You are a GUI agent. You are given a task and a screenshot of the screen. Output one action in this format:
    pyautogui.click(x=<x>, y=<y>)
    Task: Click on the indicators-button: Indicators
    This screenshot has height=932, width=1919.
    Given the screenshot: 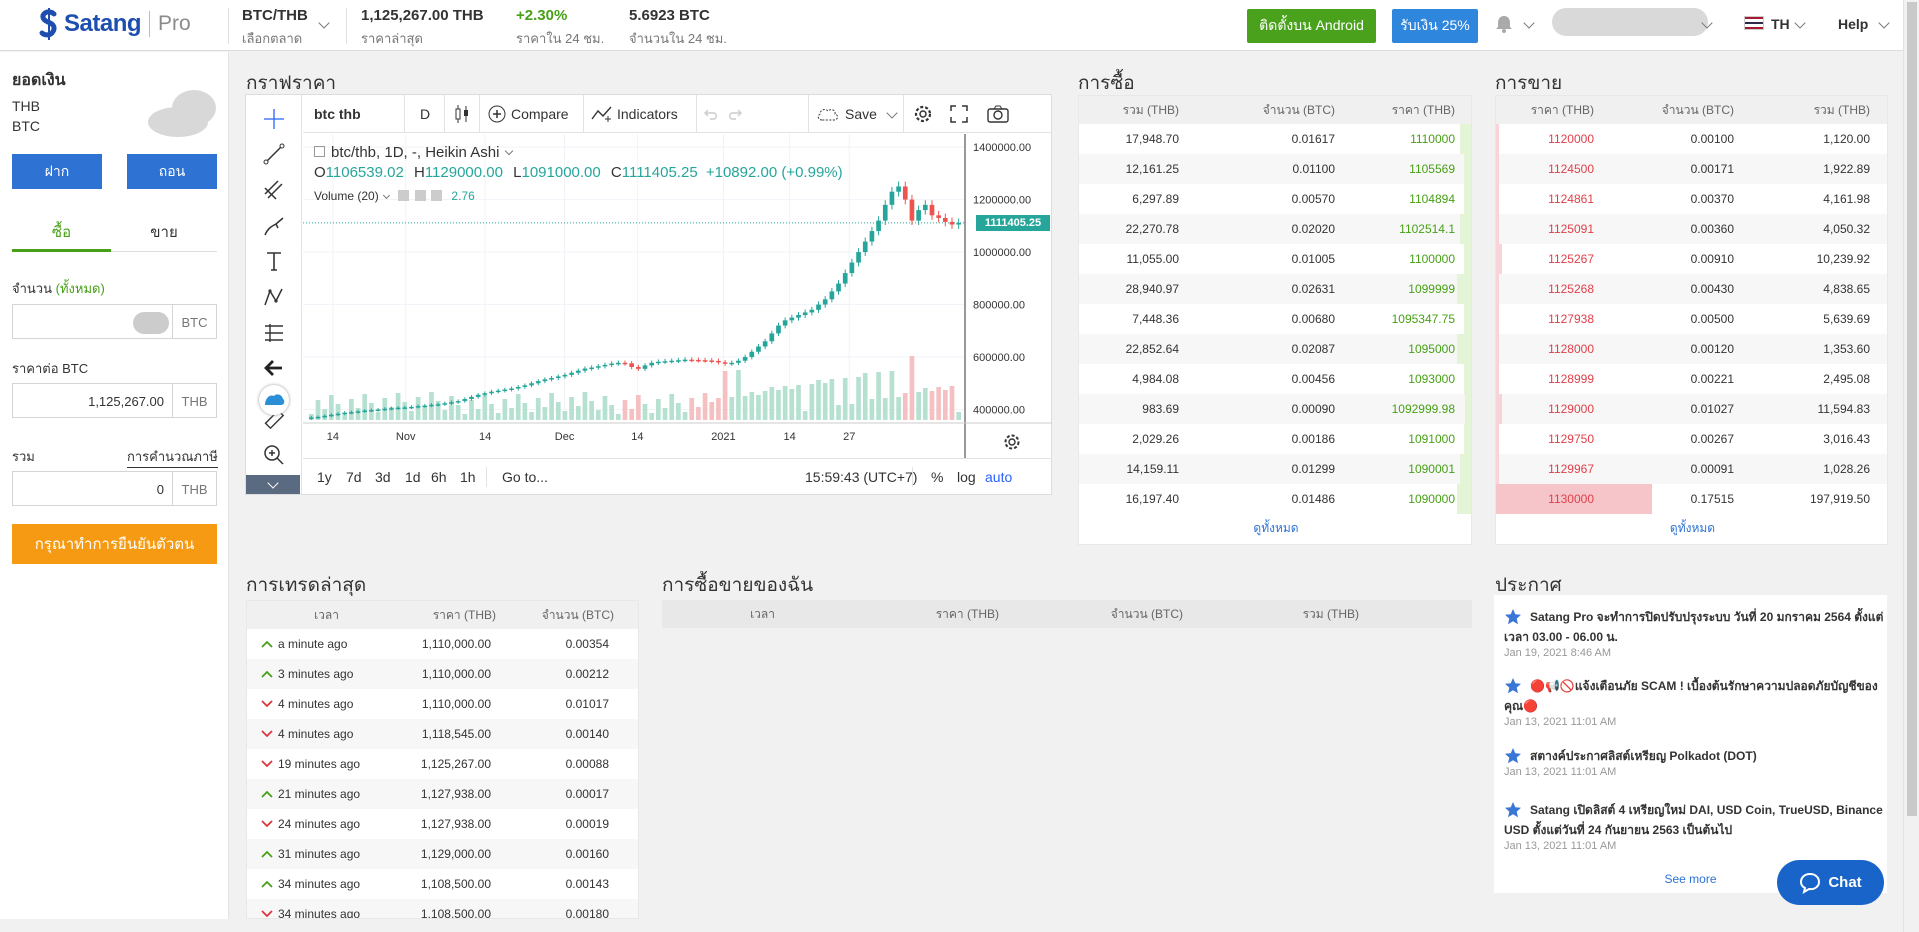 What is the action you would take?
    pyautogui.click(x=647, y=114)
    